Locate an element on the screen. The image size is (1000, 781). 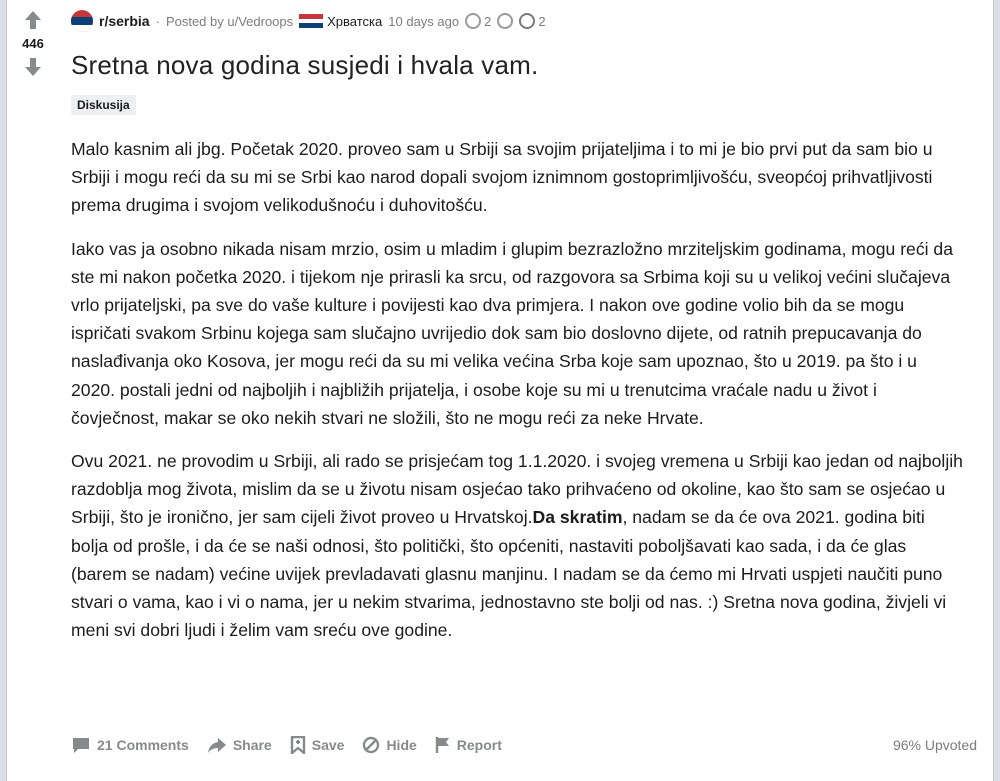
upvote-arrow-icon is located at coordinates (33, 20).